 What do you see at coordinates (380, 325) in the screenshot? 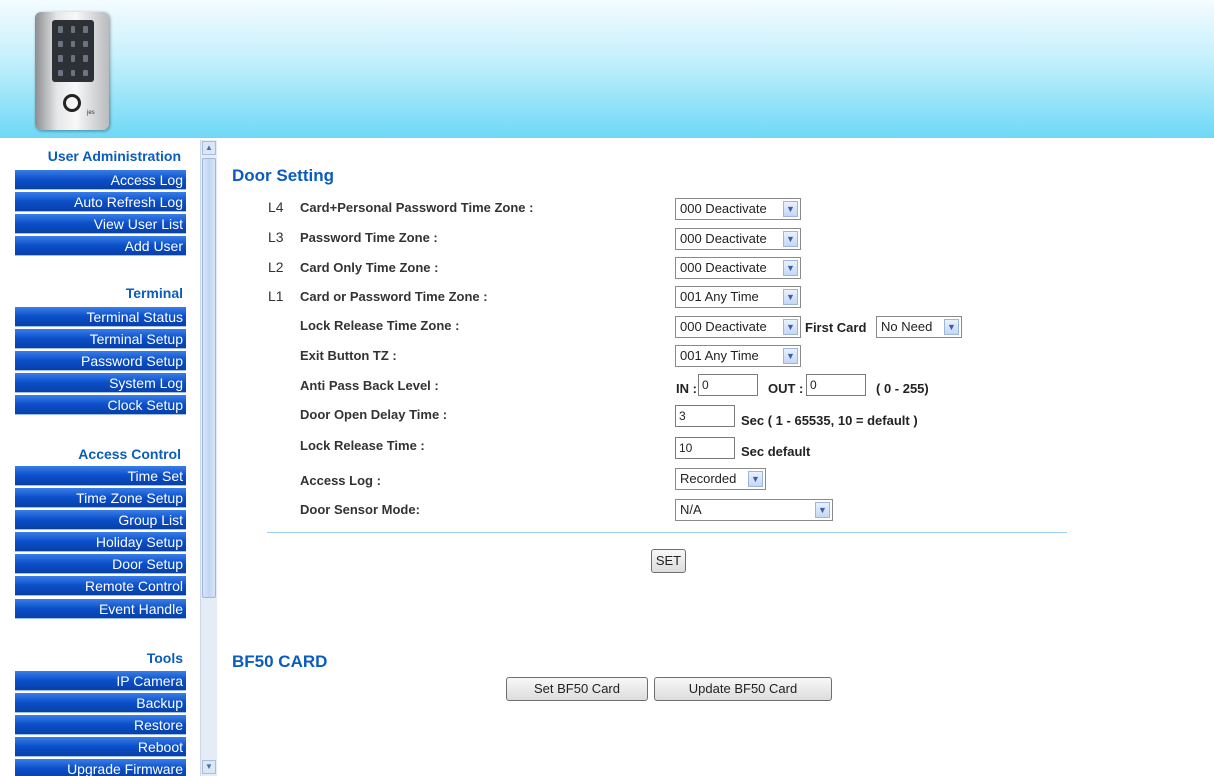
I see `label-lock-release-tz: Lock Release Time Zone :` at bounding box center [380, 325].